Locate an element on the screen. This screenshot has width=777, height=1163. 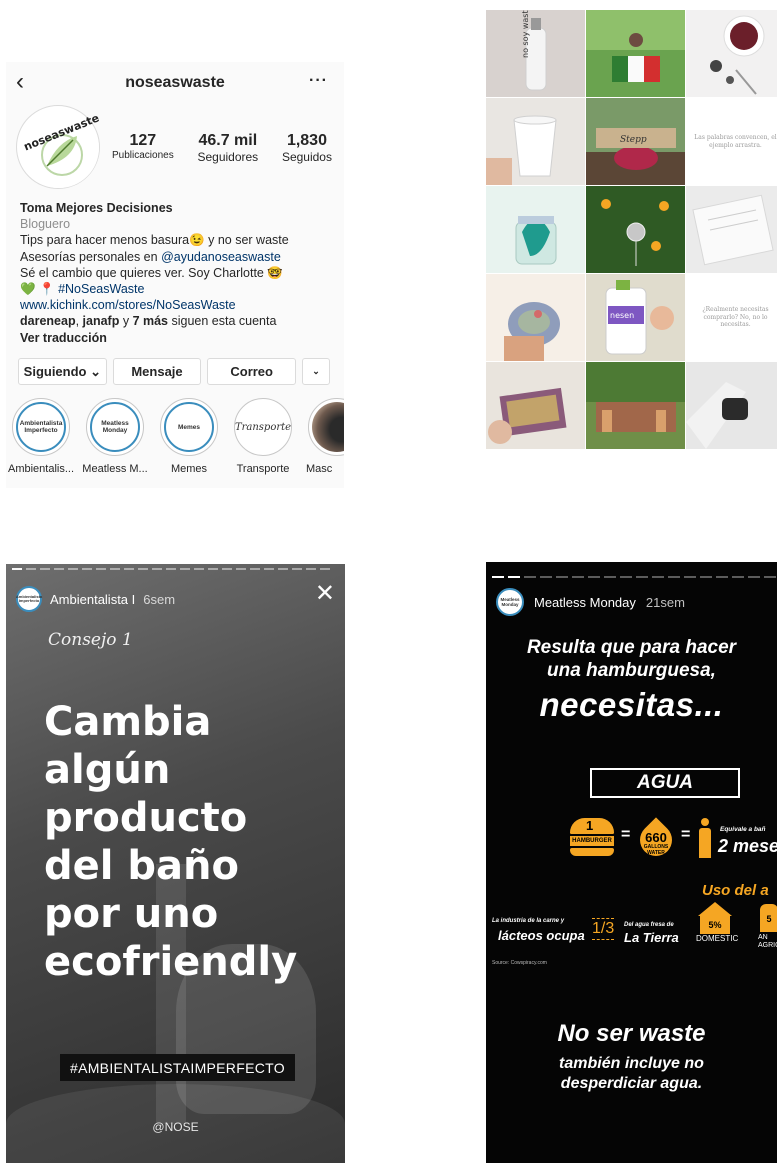
leaf-logo-icon: noseaswaste is located at coordinates (60, 148).